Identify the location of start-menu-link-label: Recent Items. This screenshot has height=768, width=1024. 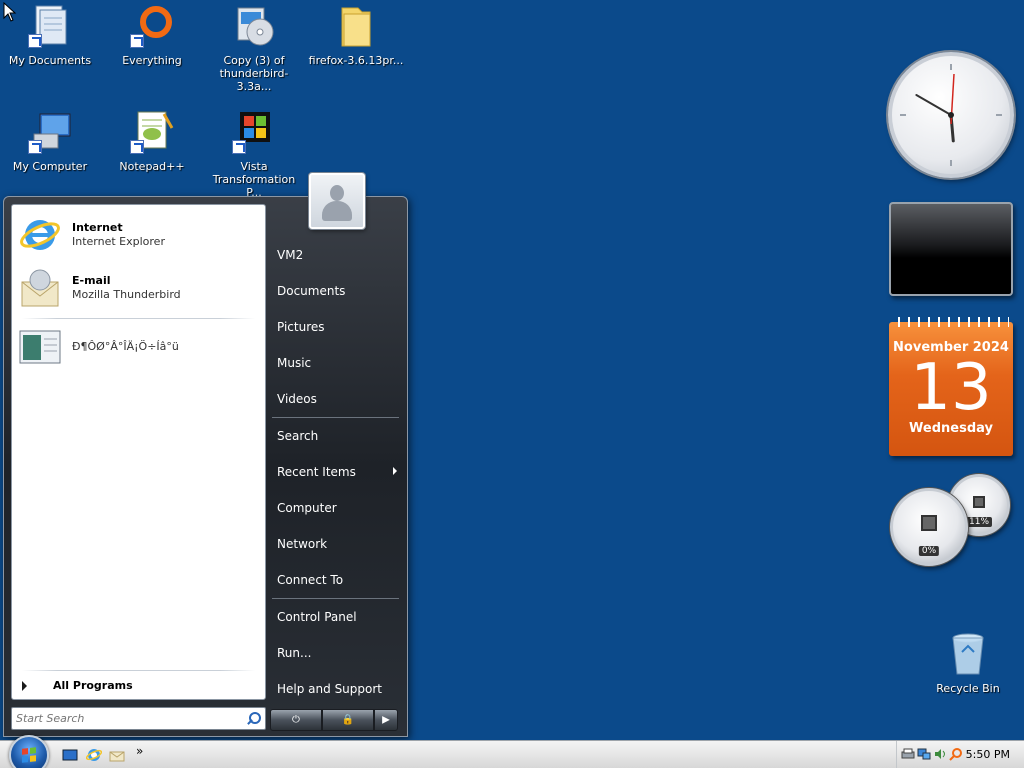
(316, 472).